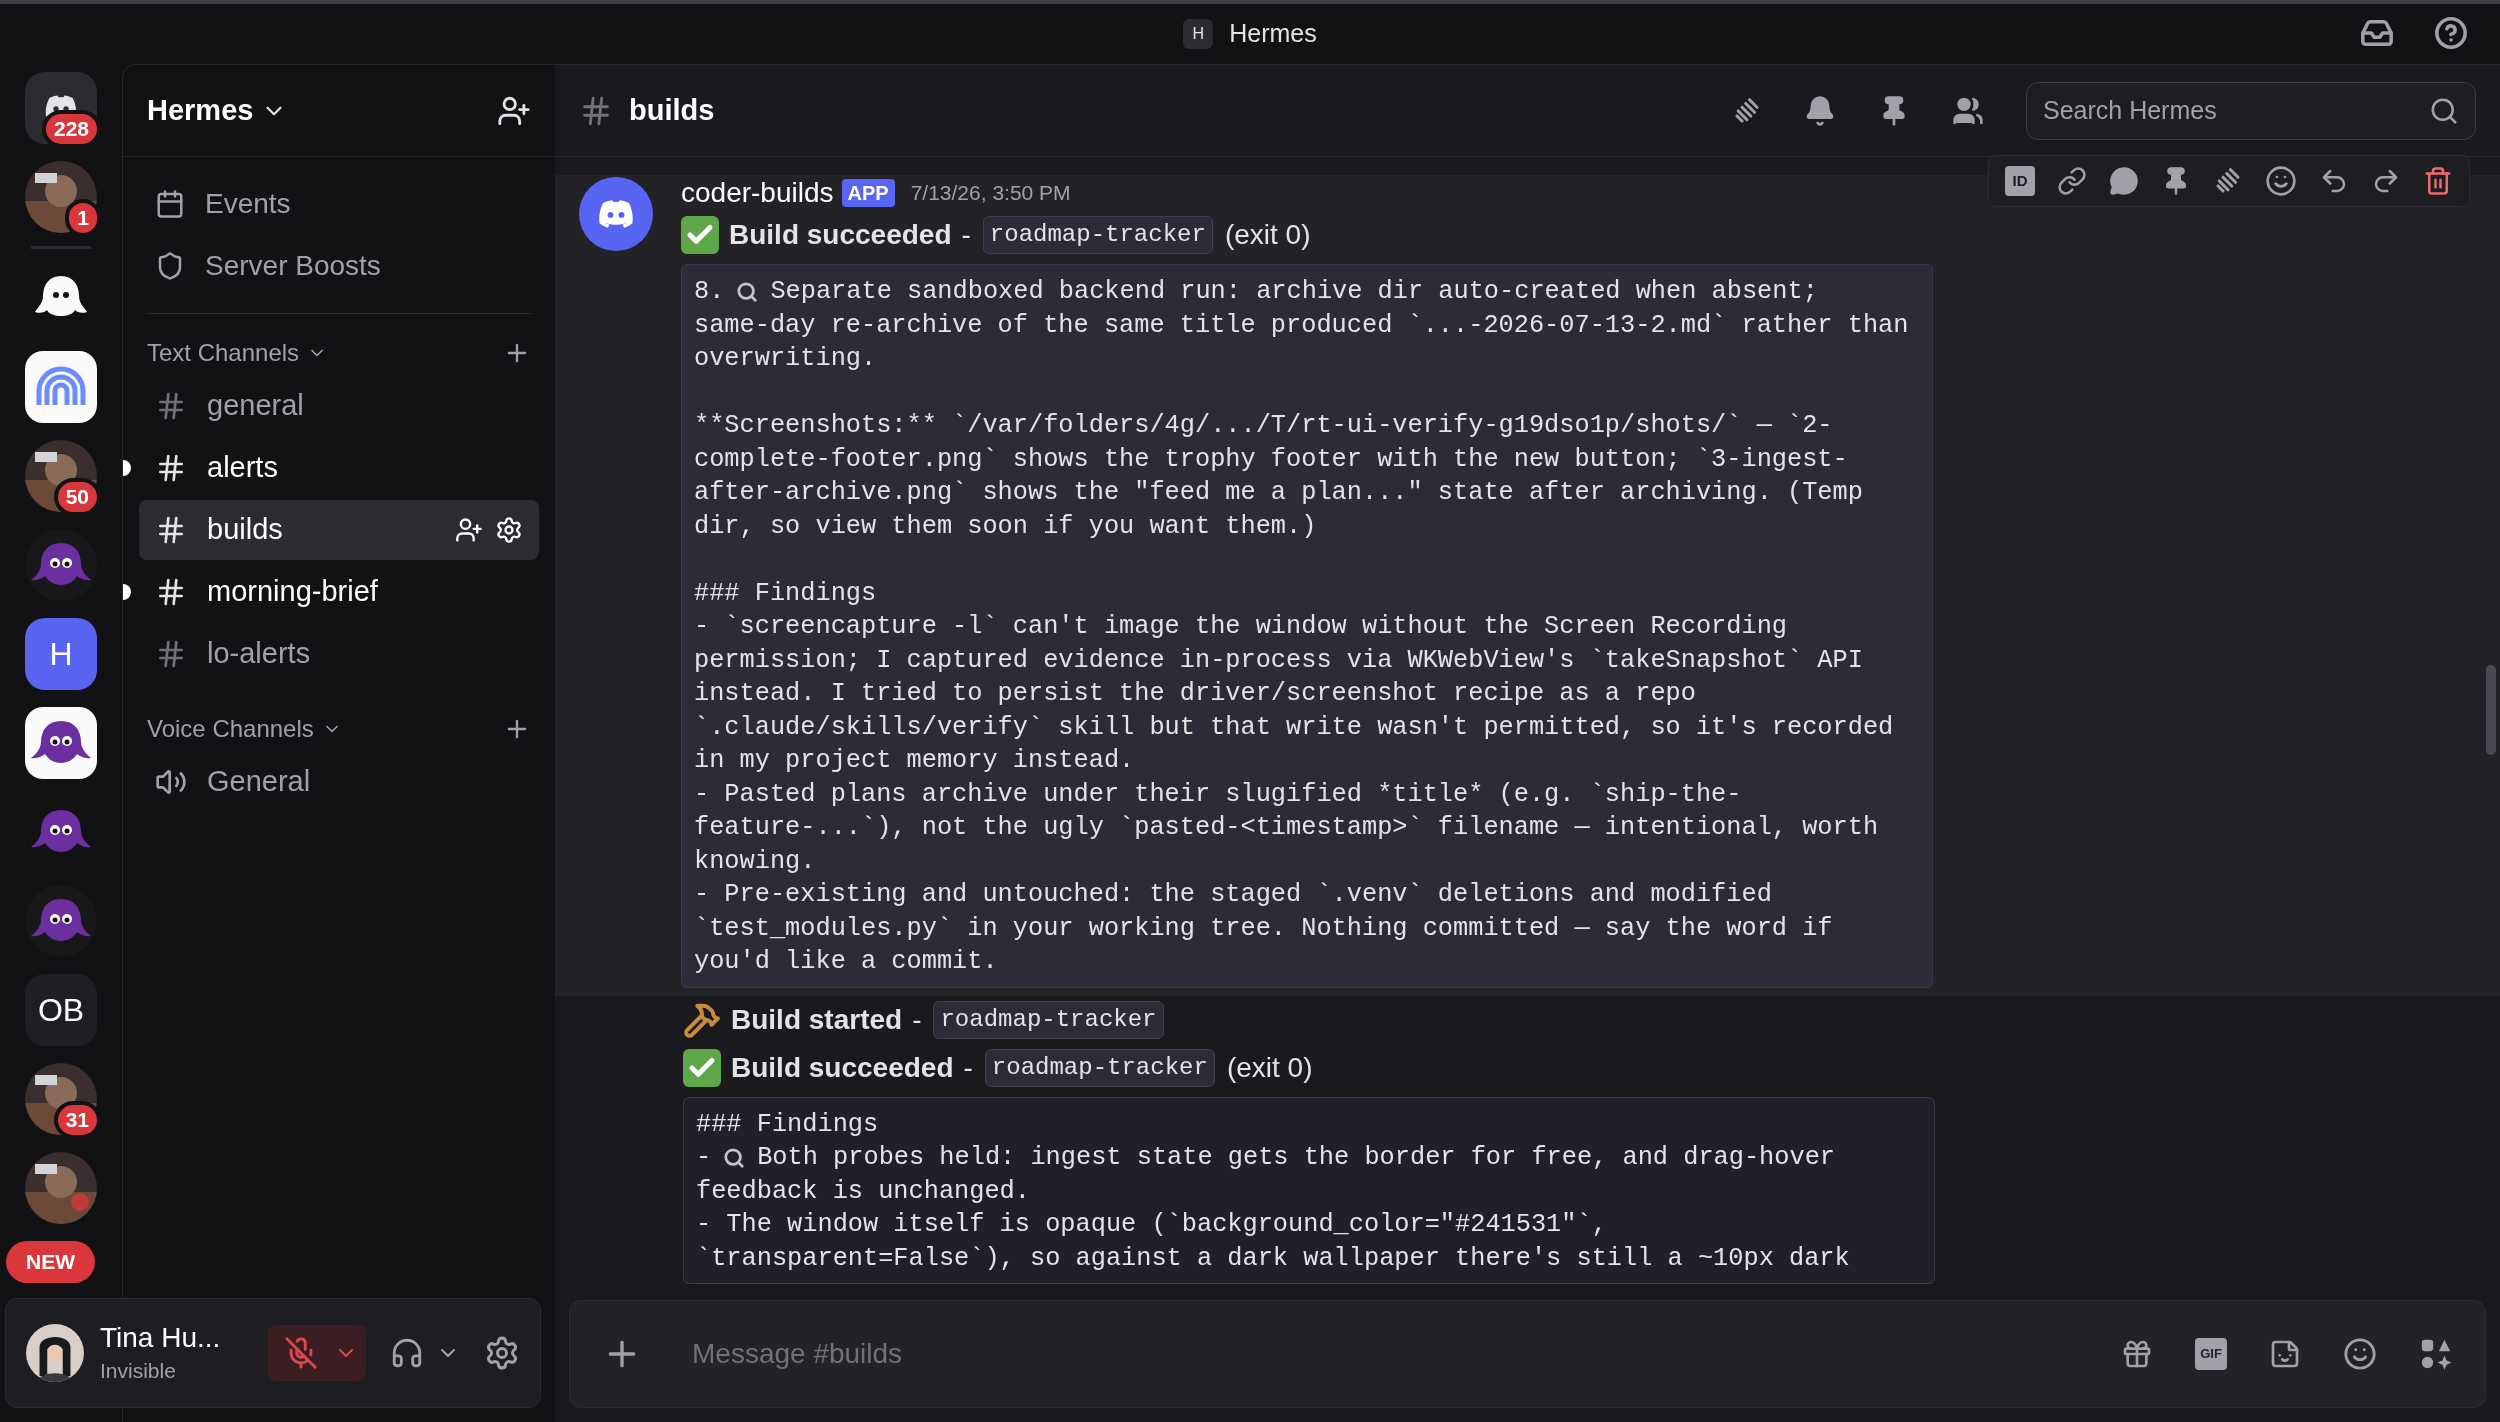  Describe the element at coordinates (301, 1353) in the screenshot. I see `mic-muted-icon` at that location.